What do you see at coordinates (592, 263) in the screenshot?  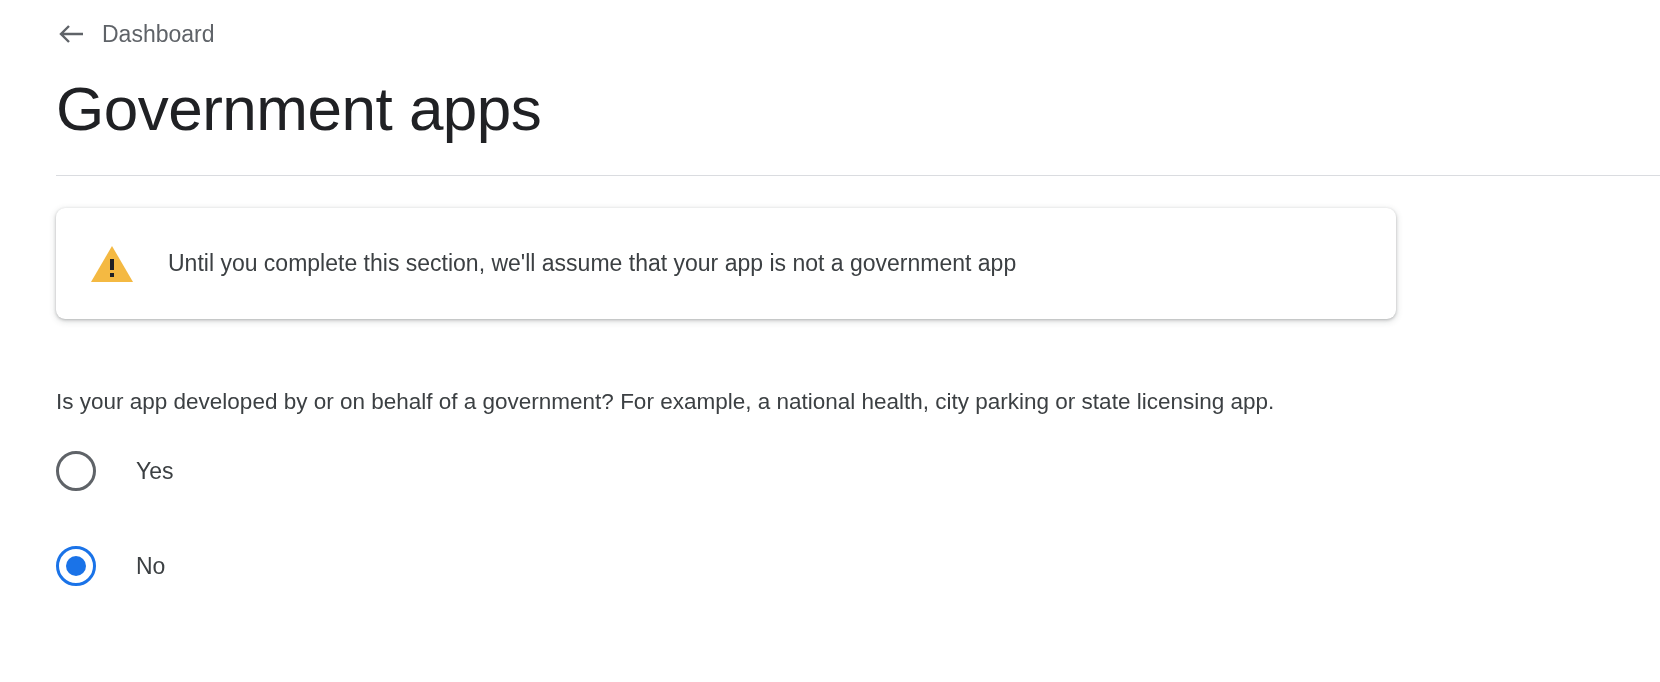 I see `notice-text: Until you complete this section, we'll assume that your app is not a government app` at bounding box center [592, 263].